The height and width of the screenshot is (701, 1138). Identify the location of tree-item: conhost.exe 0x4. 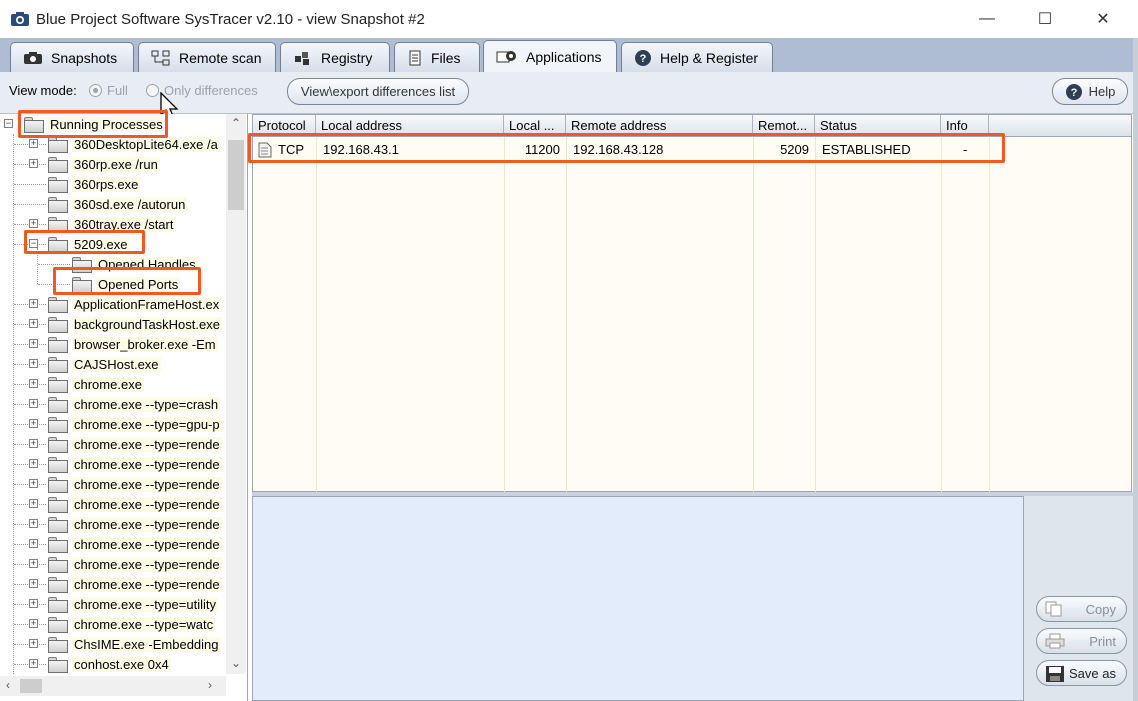
(109, 664).